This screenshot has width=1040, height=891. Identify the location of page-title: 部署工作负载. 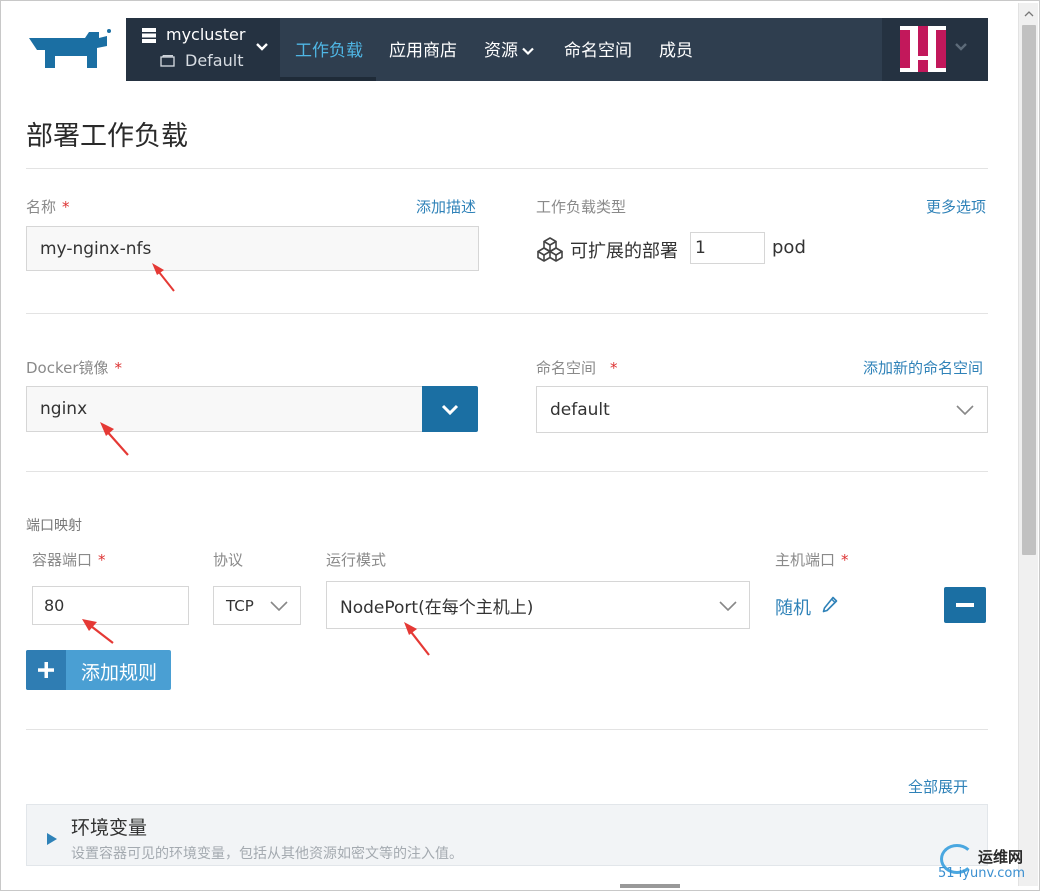
(107, 136).